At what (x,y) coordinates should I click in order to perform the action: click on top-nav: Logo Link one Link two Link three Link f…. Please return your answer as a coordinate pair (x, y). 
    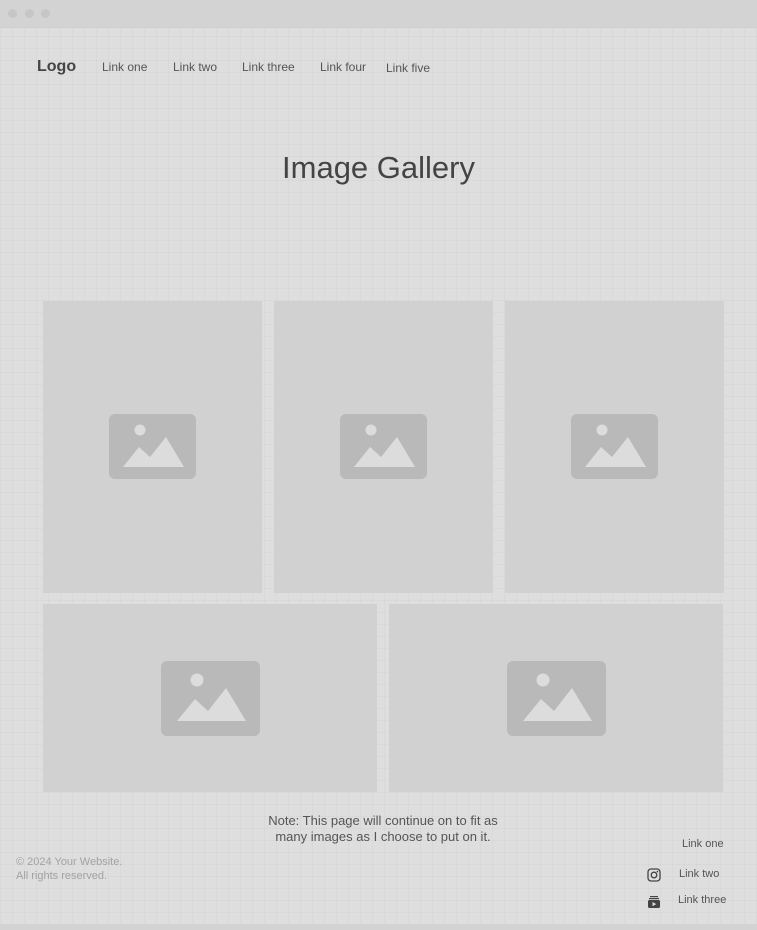
    Looking at the image, I should click on (378, 50).